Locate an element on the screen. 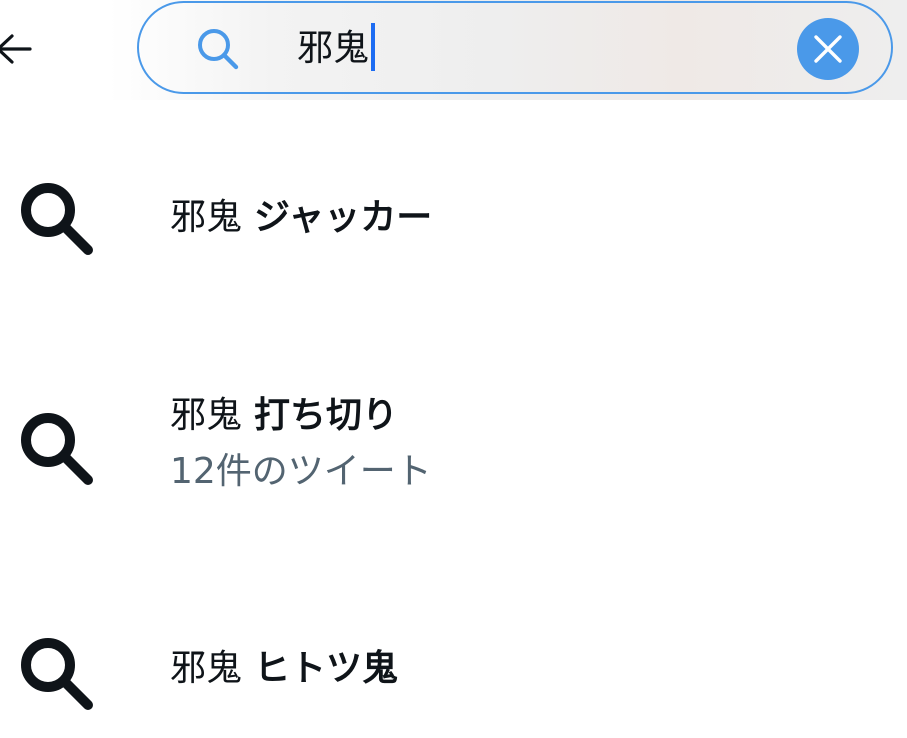 The image size is (907, 738). suggestion-tweet-count: 12件のツイート is located at coordinates (301, 471).